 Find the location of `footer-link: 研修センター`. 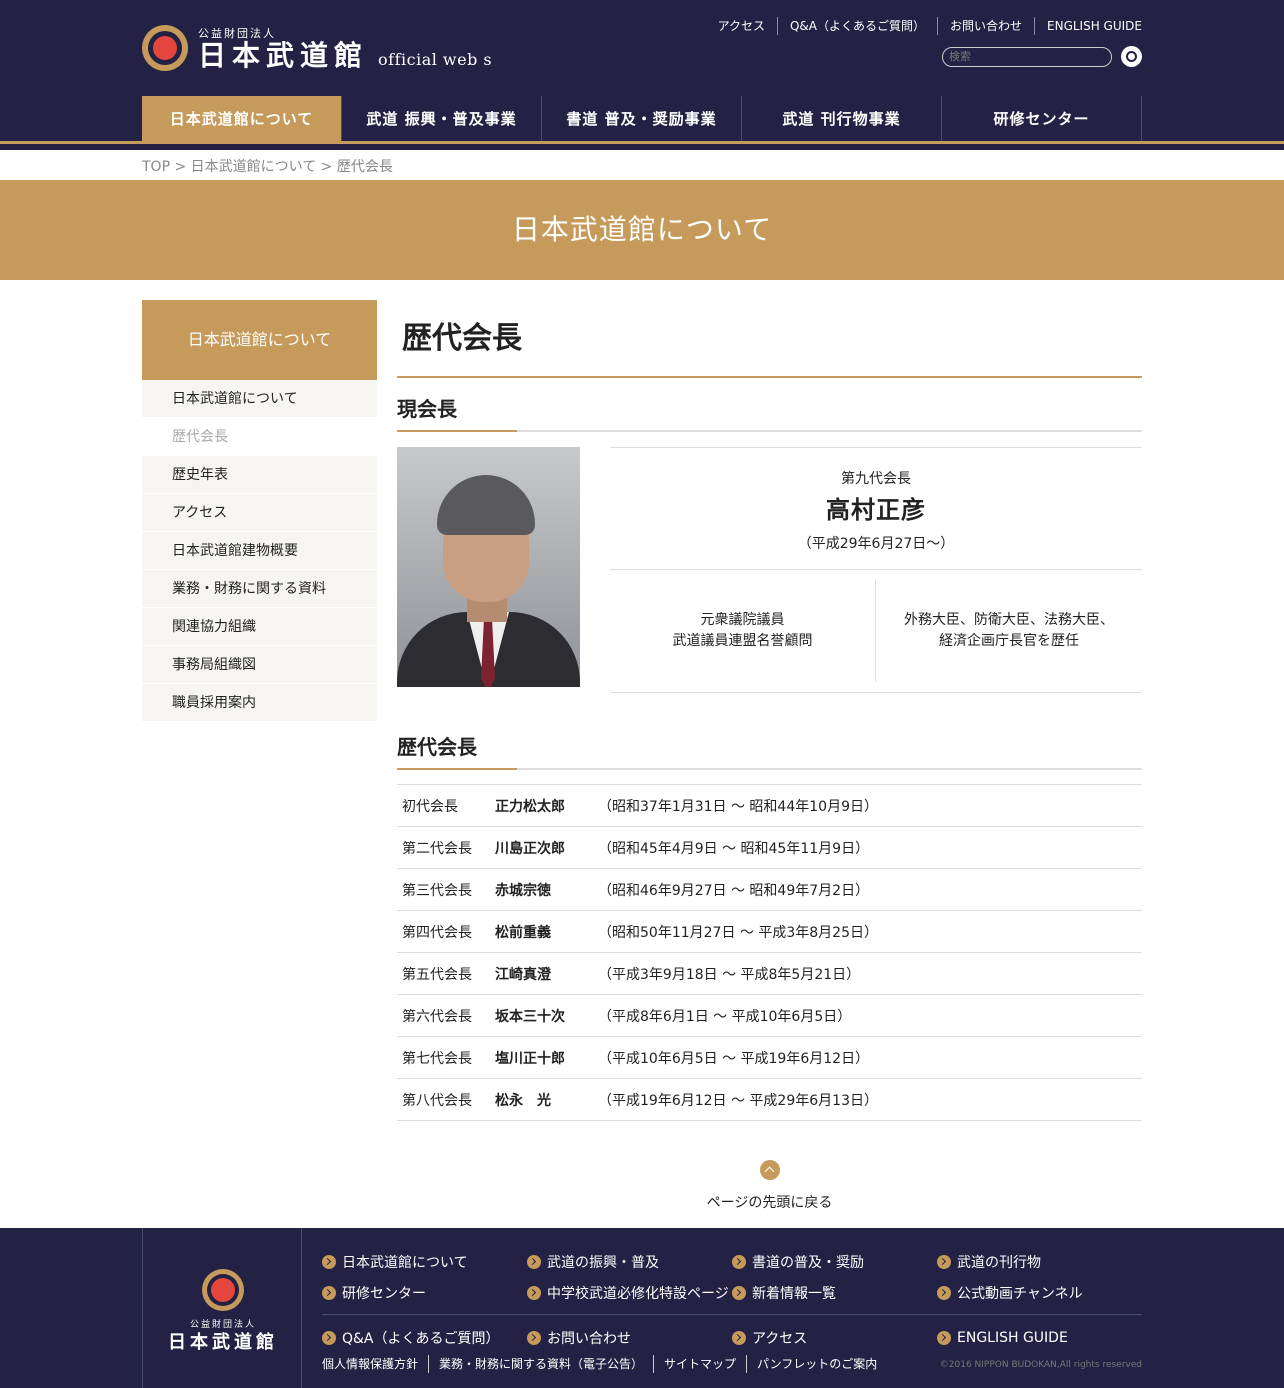

footer-link: 研修センター is located at coordinates (424, 1292).